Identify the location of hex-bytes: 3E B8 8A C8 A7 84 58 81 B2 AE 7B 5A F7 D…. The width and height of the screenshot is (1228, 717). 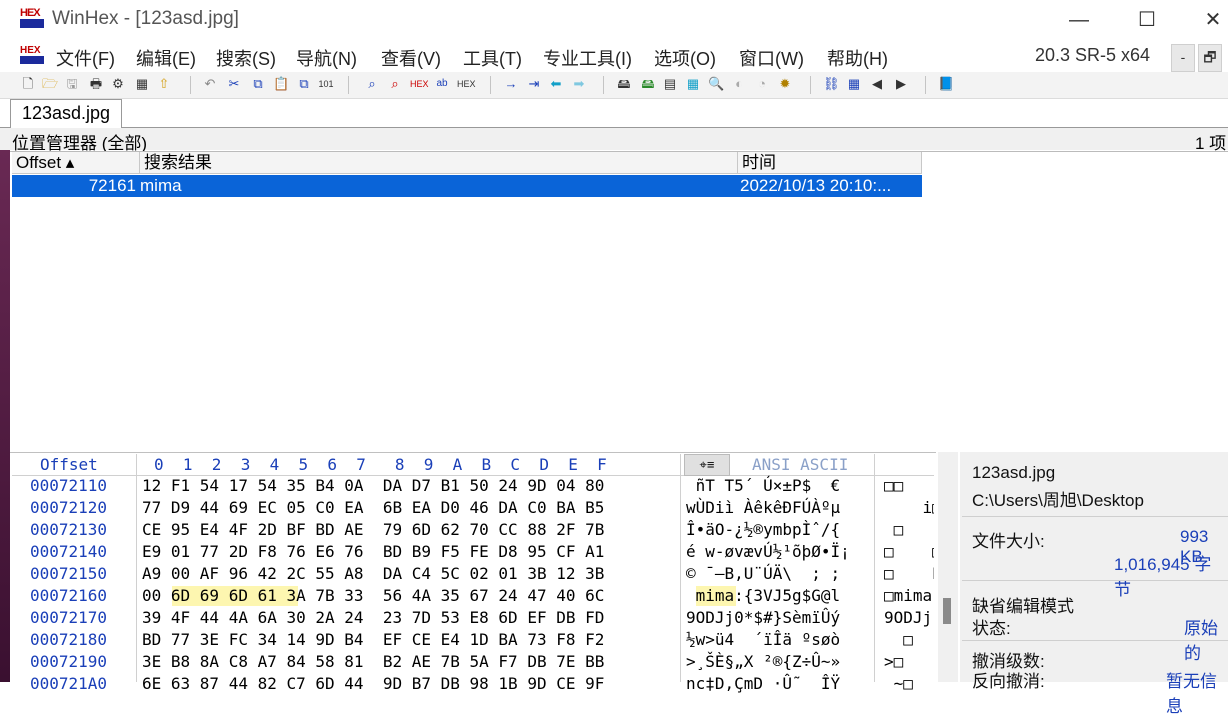
(373, 661).